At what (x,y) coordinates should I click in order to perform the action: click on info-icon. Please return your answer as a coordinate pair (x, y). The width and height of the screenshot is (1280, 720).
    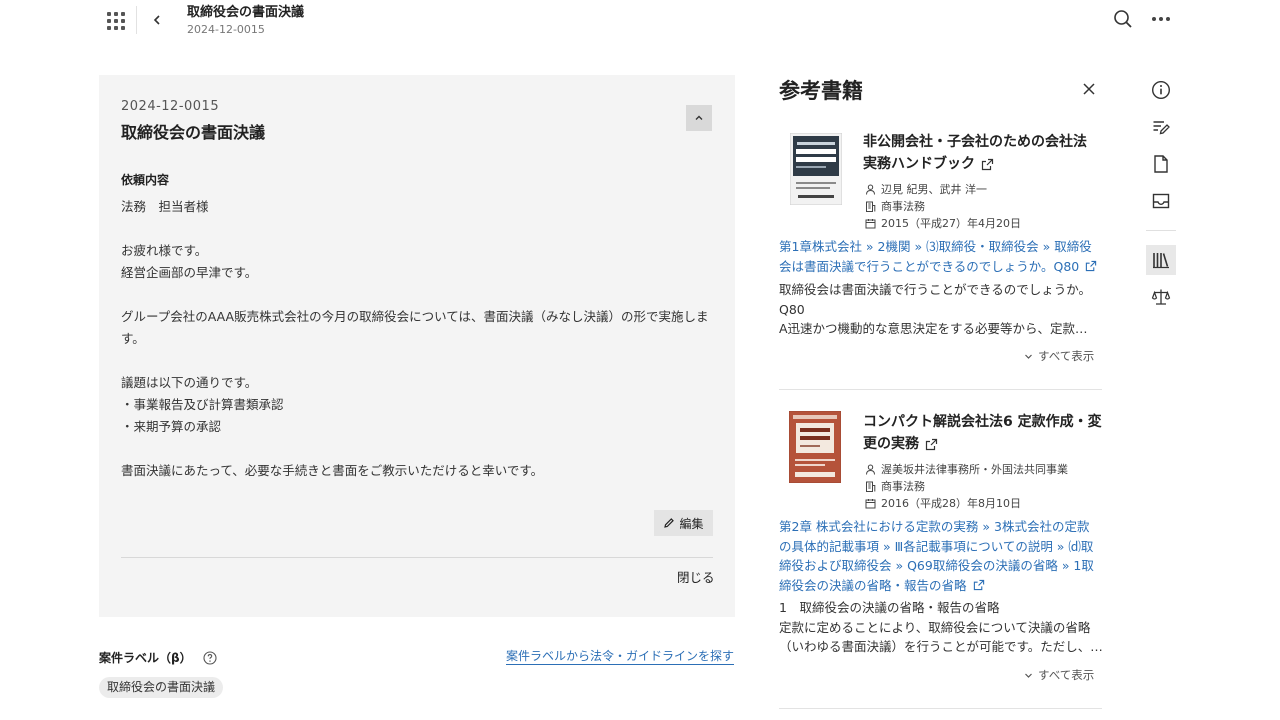
    Looking at the image, I should click on (1161, 90).